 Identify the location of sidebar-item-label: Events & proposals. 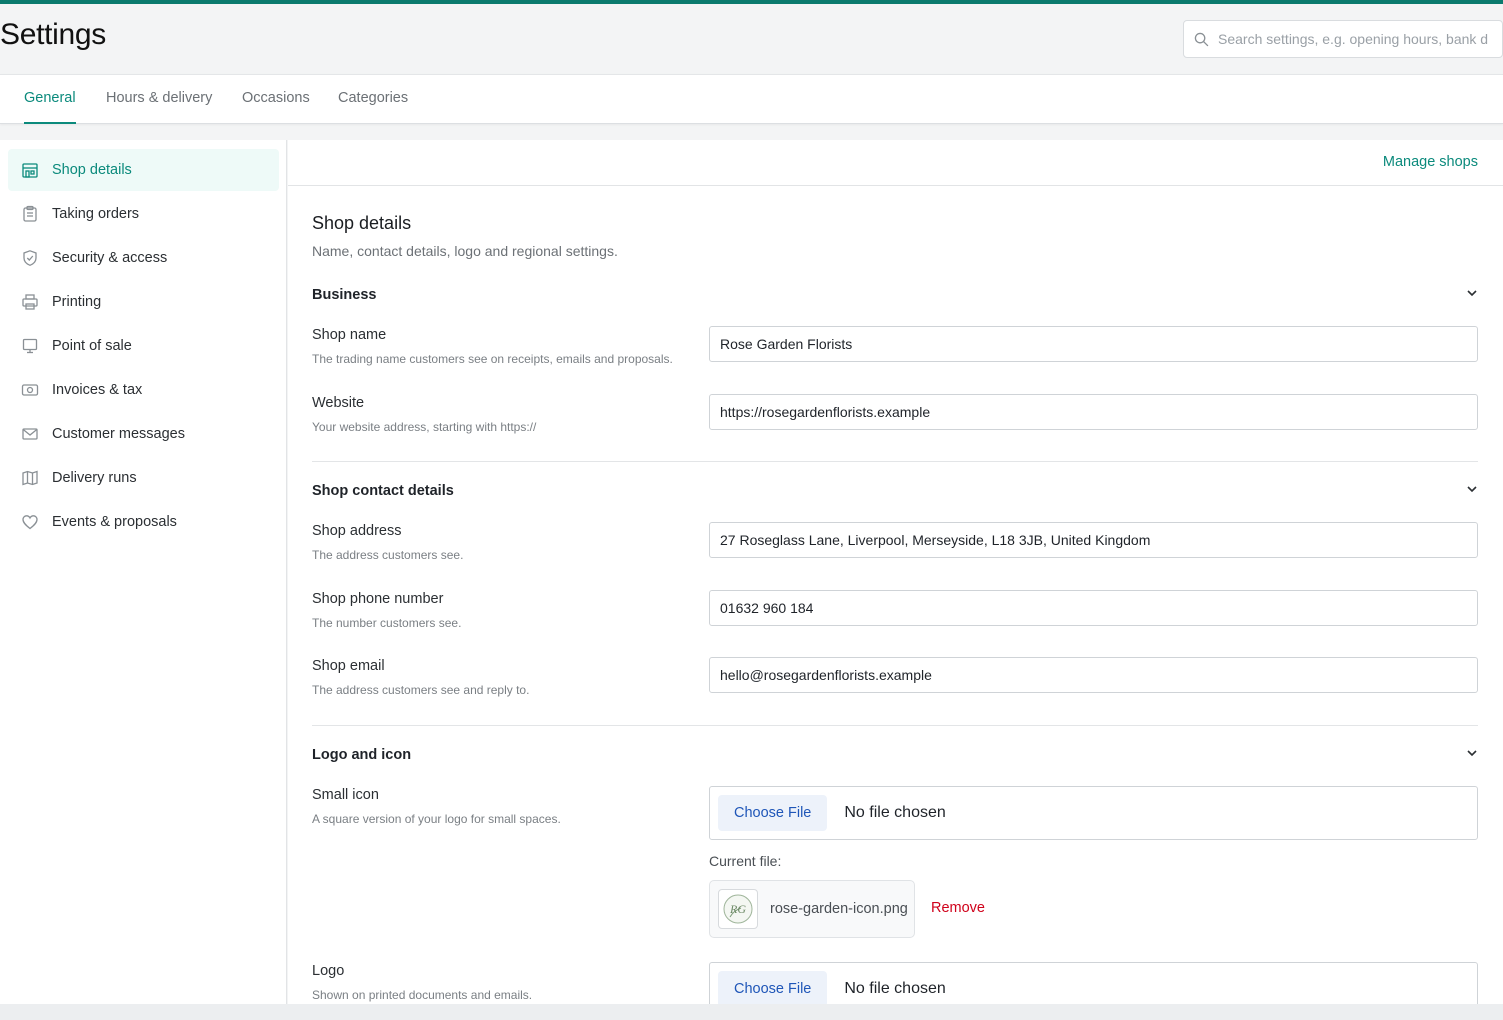
(114, 522).